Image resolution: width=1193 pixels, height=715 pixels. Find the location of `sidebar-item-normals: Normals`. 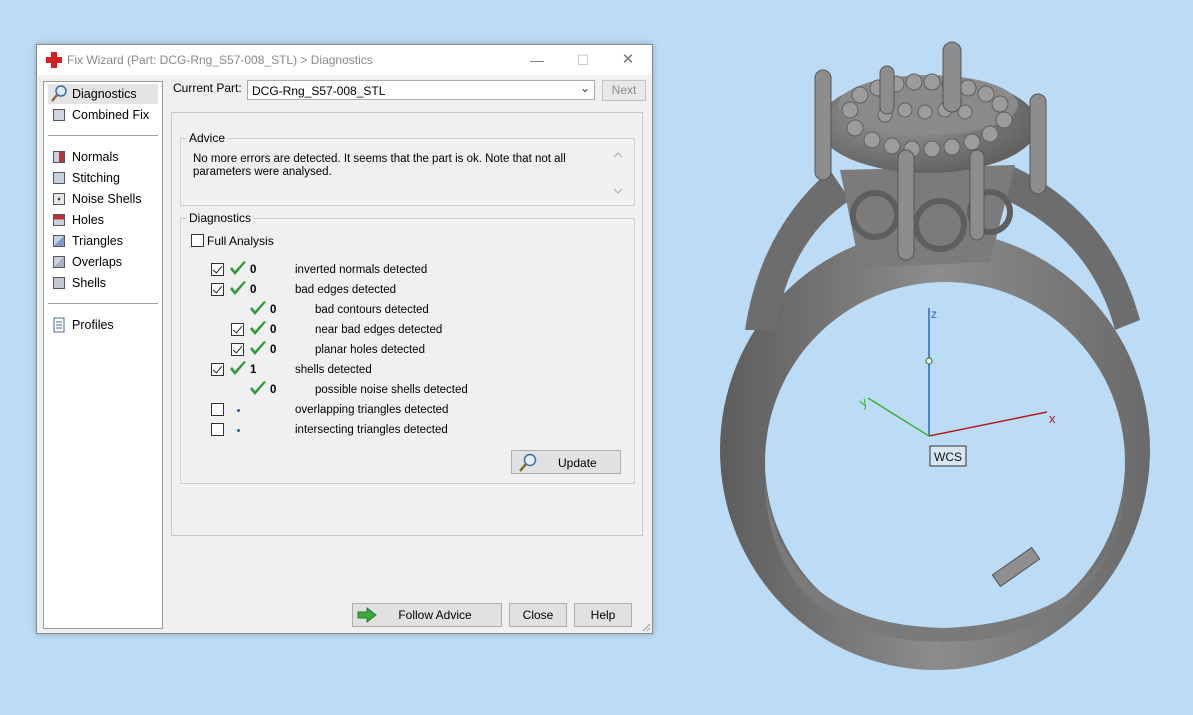

sidebar-item-normals: Normals is located at coordinates (103, 157).